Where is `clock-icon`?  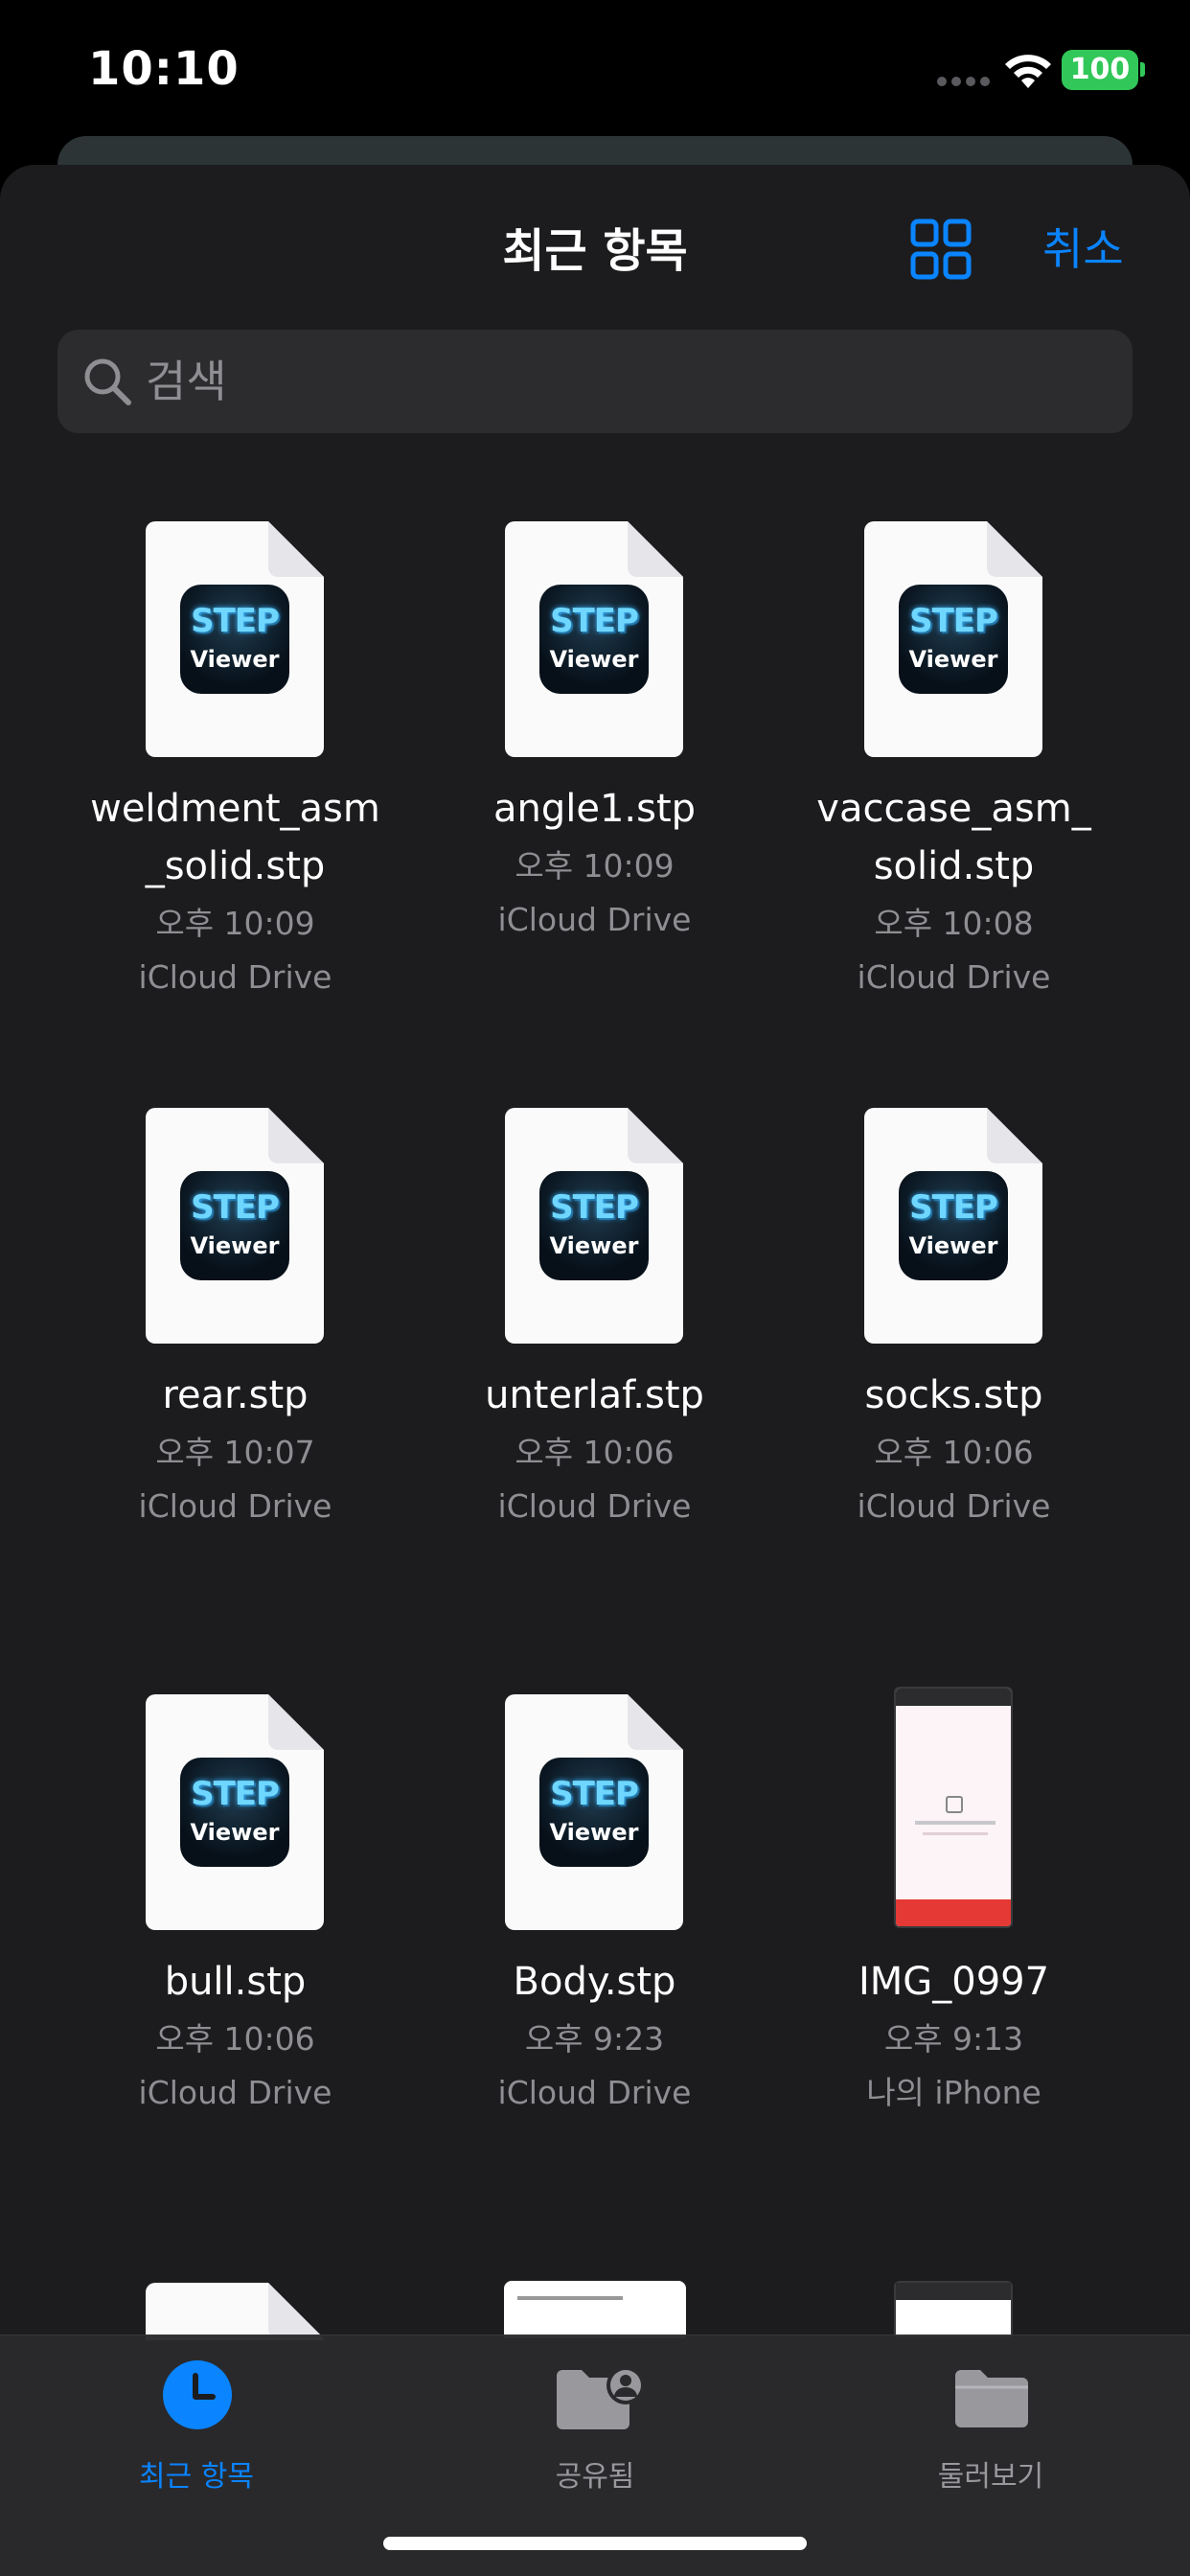 clock-icon is located at coordinates (198, 2394).